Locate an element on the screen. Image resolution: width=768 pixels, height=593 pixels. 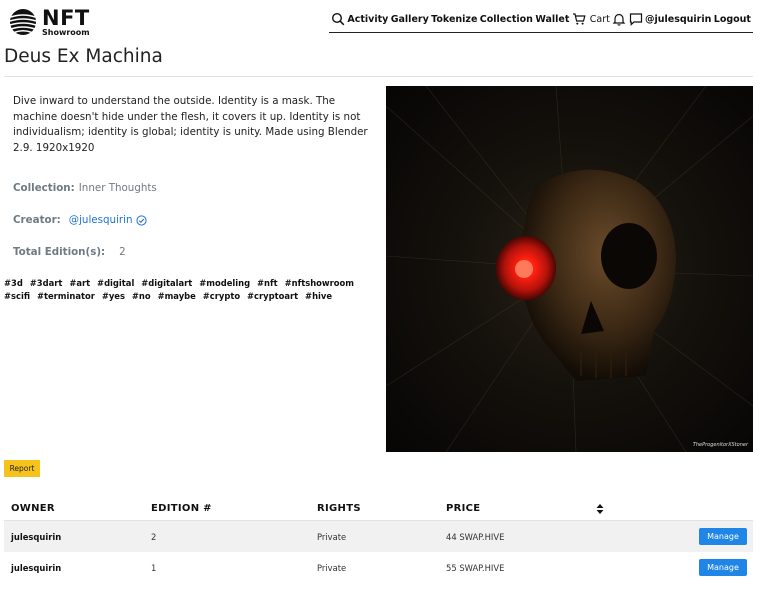
verified-check-icon is located at coordinates (141, 220).